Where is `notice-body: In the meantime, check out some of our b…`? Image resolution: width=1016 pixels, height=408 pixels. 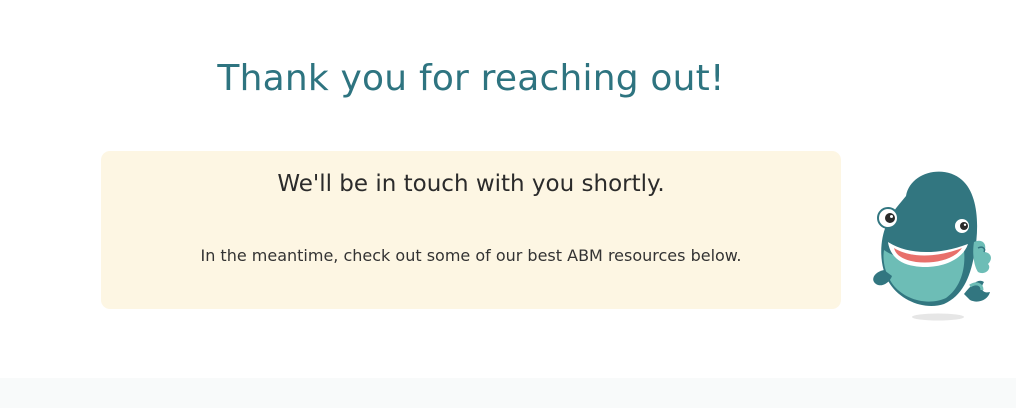 notice-body: In the meantime, check out some of our b… is located at coordinates (471, 255).